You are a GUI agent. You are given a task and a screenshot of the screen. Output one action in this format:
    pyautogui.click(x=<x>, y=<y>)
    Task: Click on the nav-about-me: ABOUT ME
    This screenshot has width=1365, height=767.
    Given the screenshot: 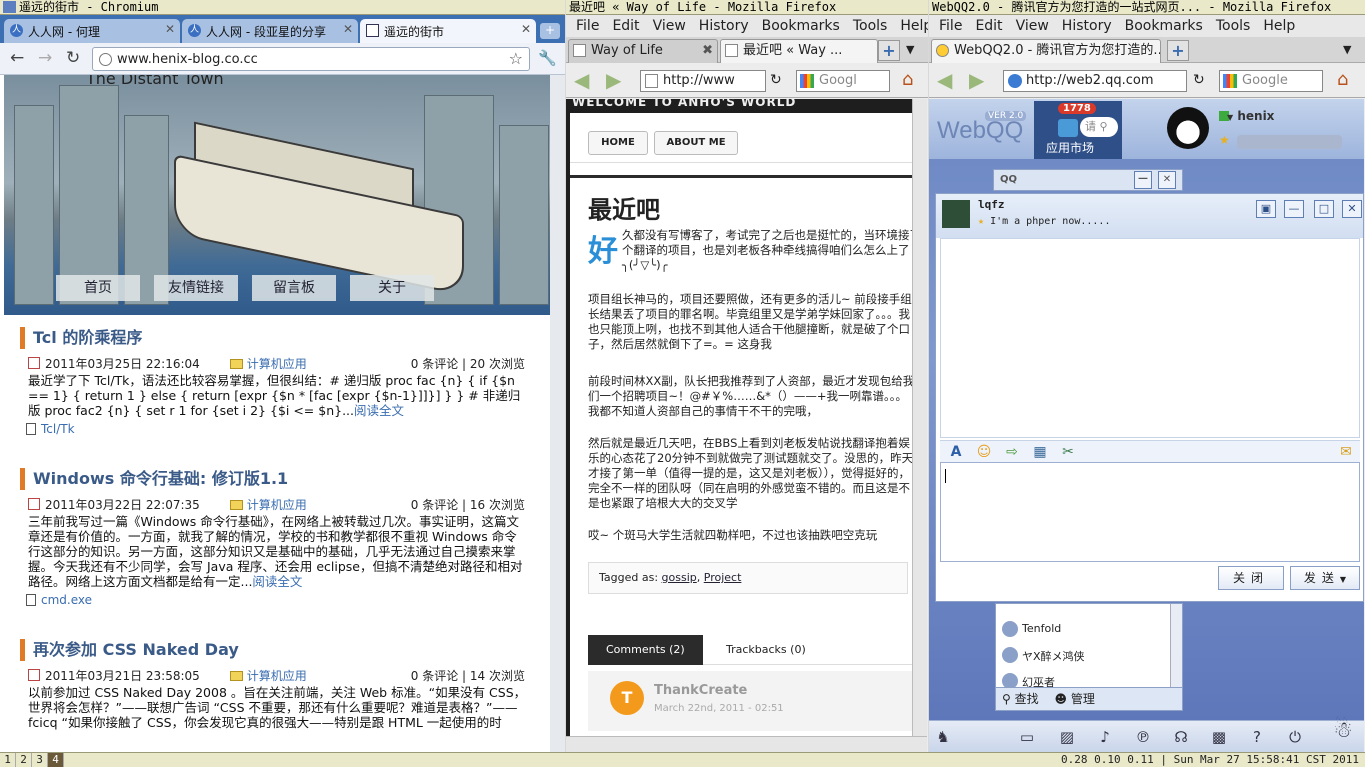 What is the action you would take?
    pyautogui.click(x=696, y=143)
    